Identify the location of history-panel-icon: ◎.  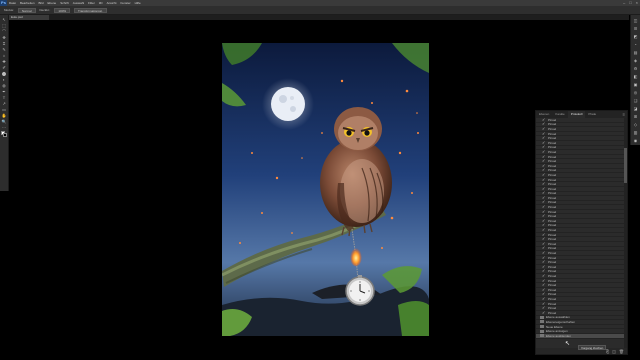
(636, 93).